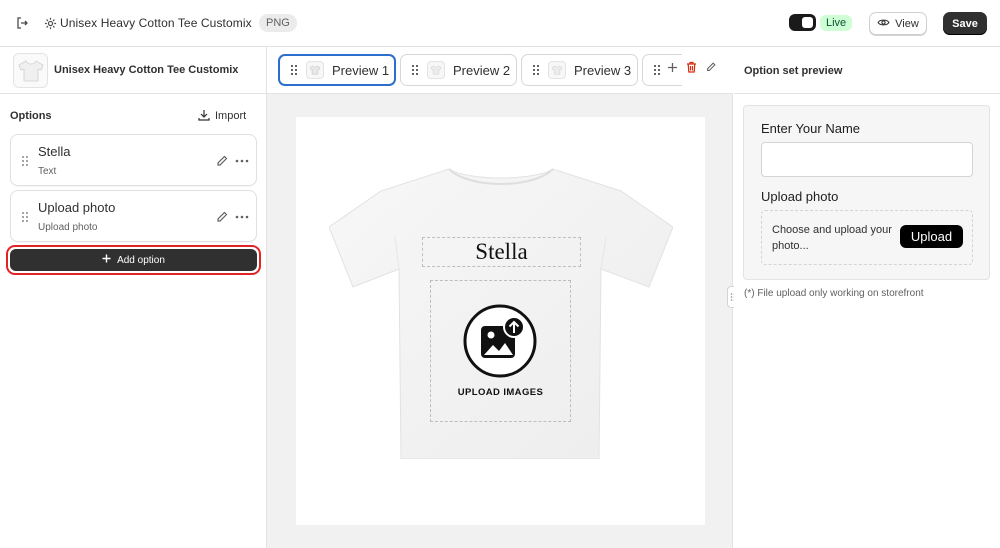 This screenshot has height=548, width=1000. I want to click on add-option-button: Add option, so click(133, 260).